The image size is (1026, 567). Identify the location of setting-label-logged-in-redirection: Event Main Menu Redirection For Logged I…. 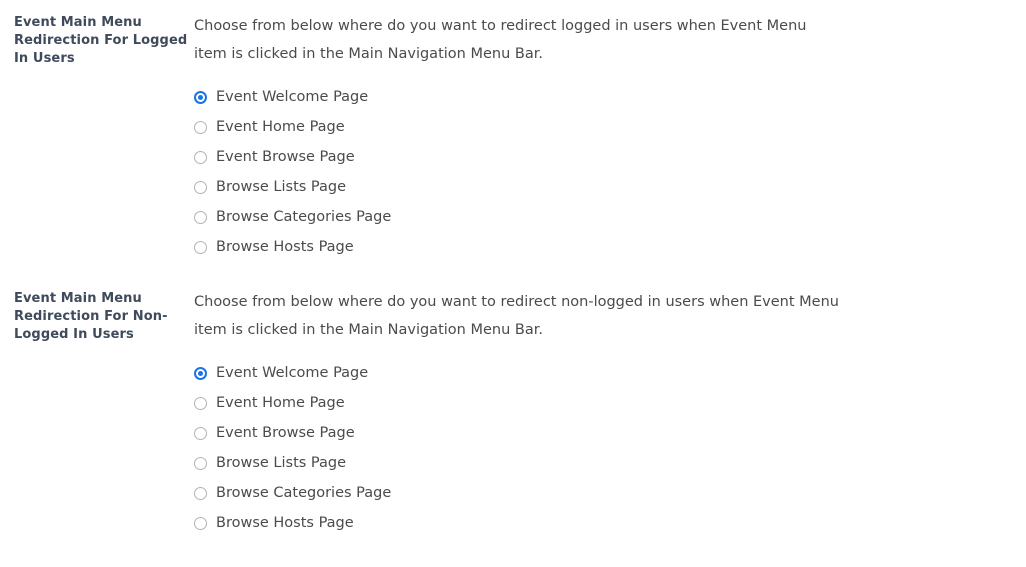
(101, 40).